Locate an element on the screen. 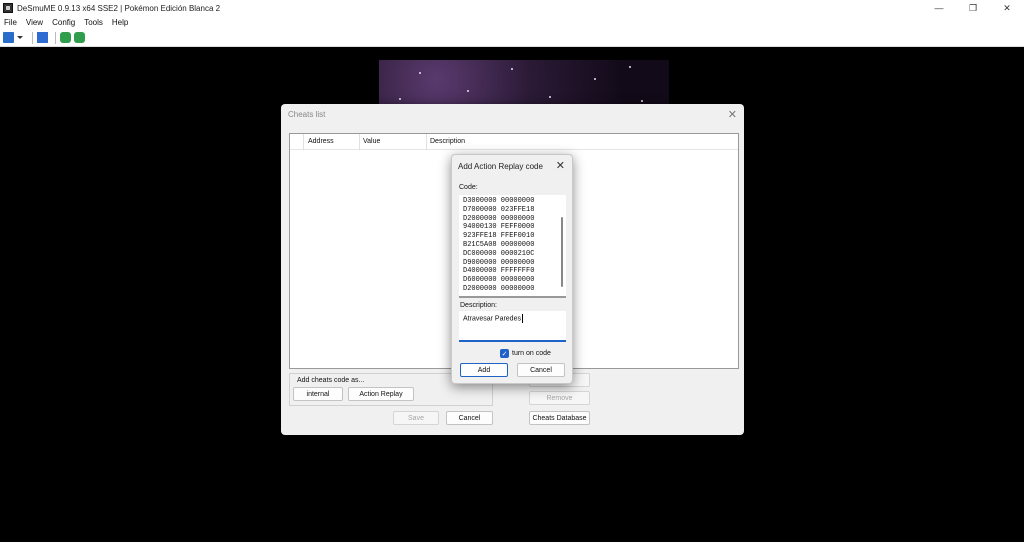 The image size is (1024, 542). action-replay-button: Action Replay is located at coordinates (381, 394).